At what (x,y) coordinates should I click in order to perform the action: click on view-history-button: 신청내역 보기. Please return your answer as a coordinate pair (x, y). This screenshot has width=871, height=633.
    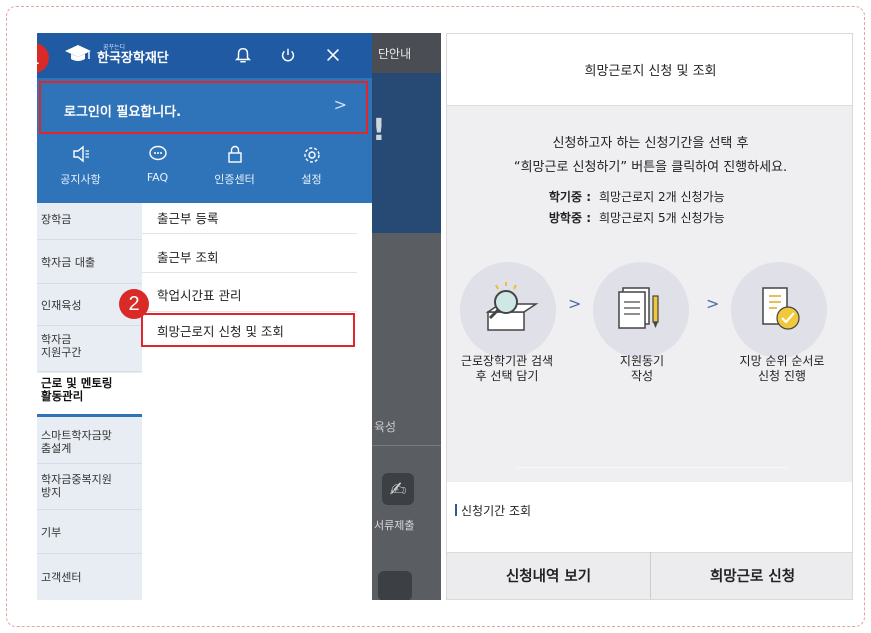
    Looking at the image, I should click on (548, 575).